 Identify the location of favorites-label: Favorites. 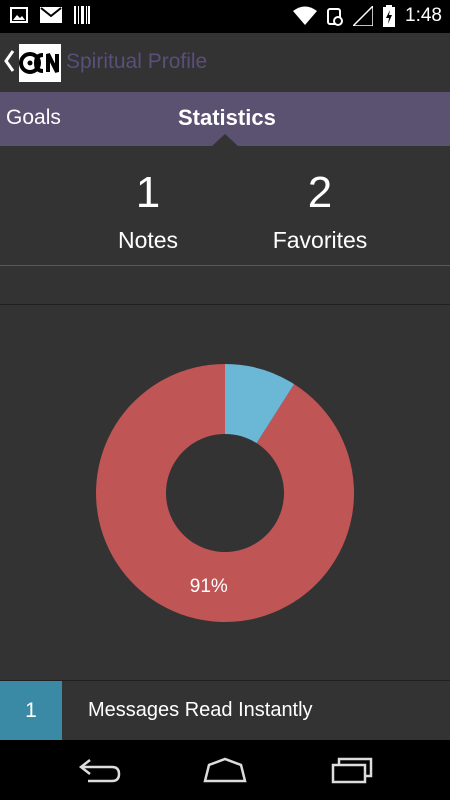
(320, 240).